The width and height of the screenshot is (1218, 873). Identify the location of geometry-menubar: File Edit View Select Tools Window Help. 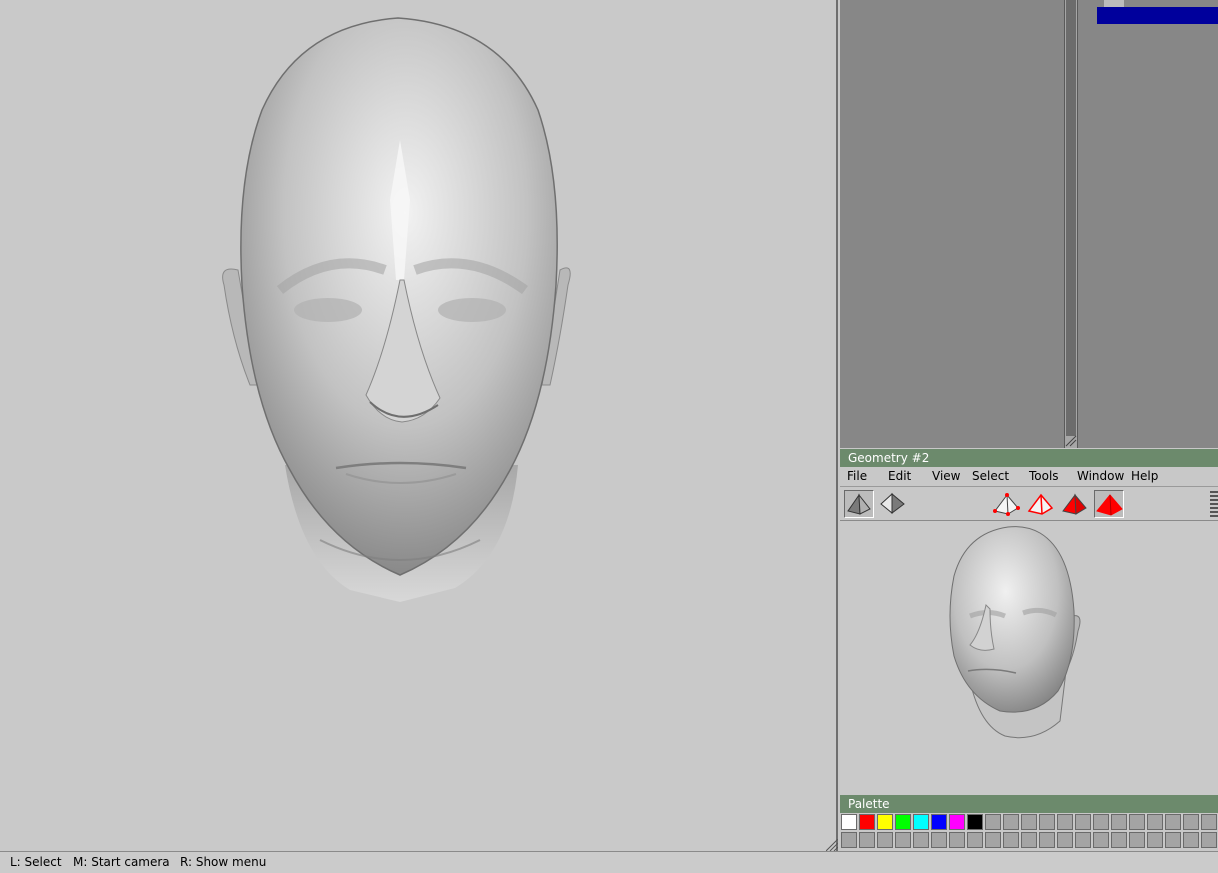
(1029, 477).